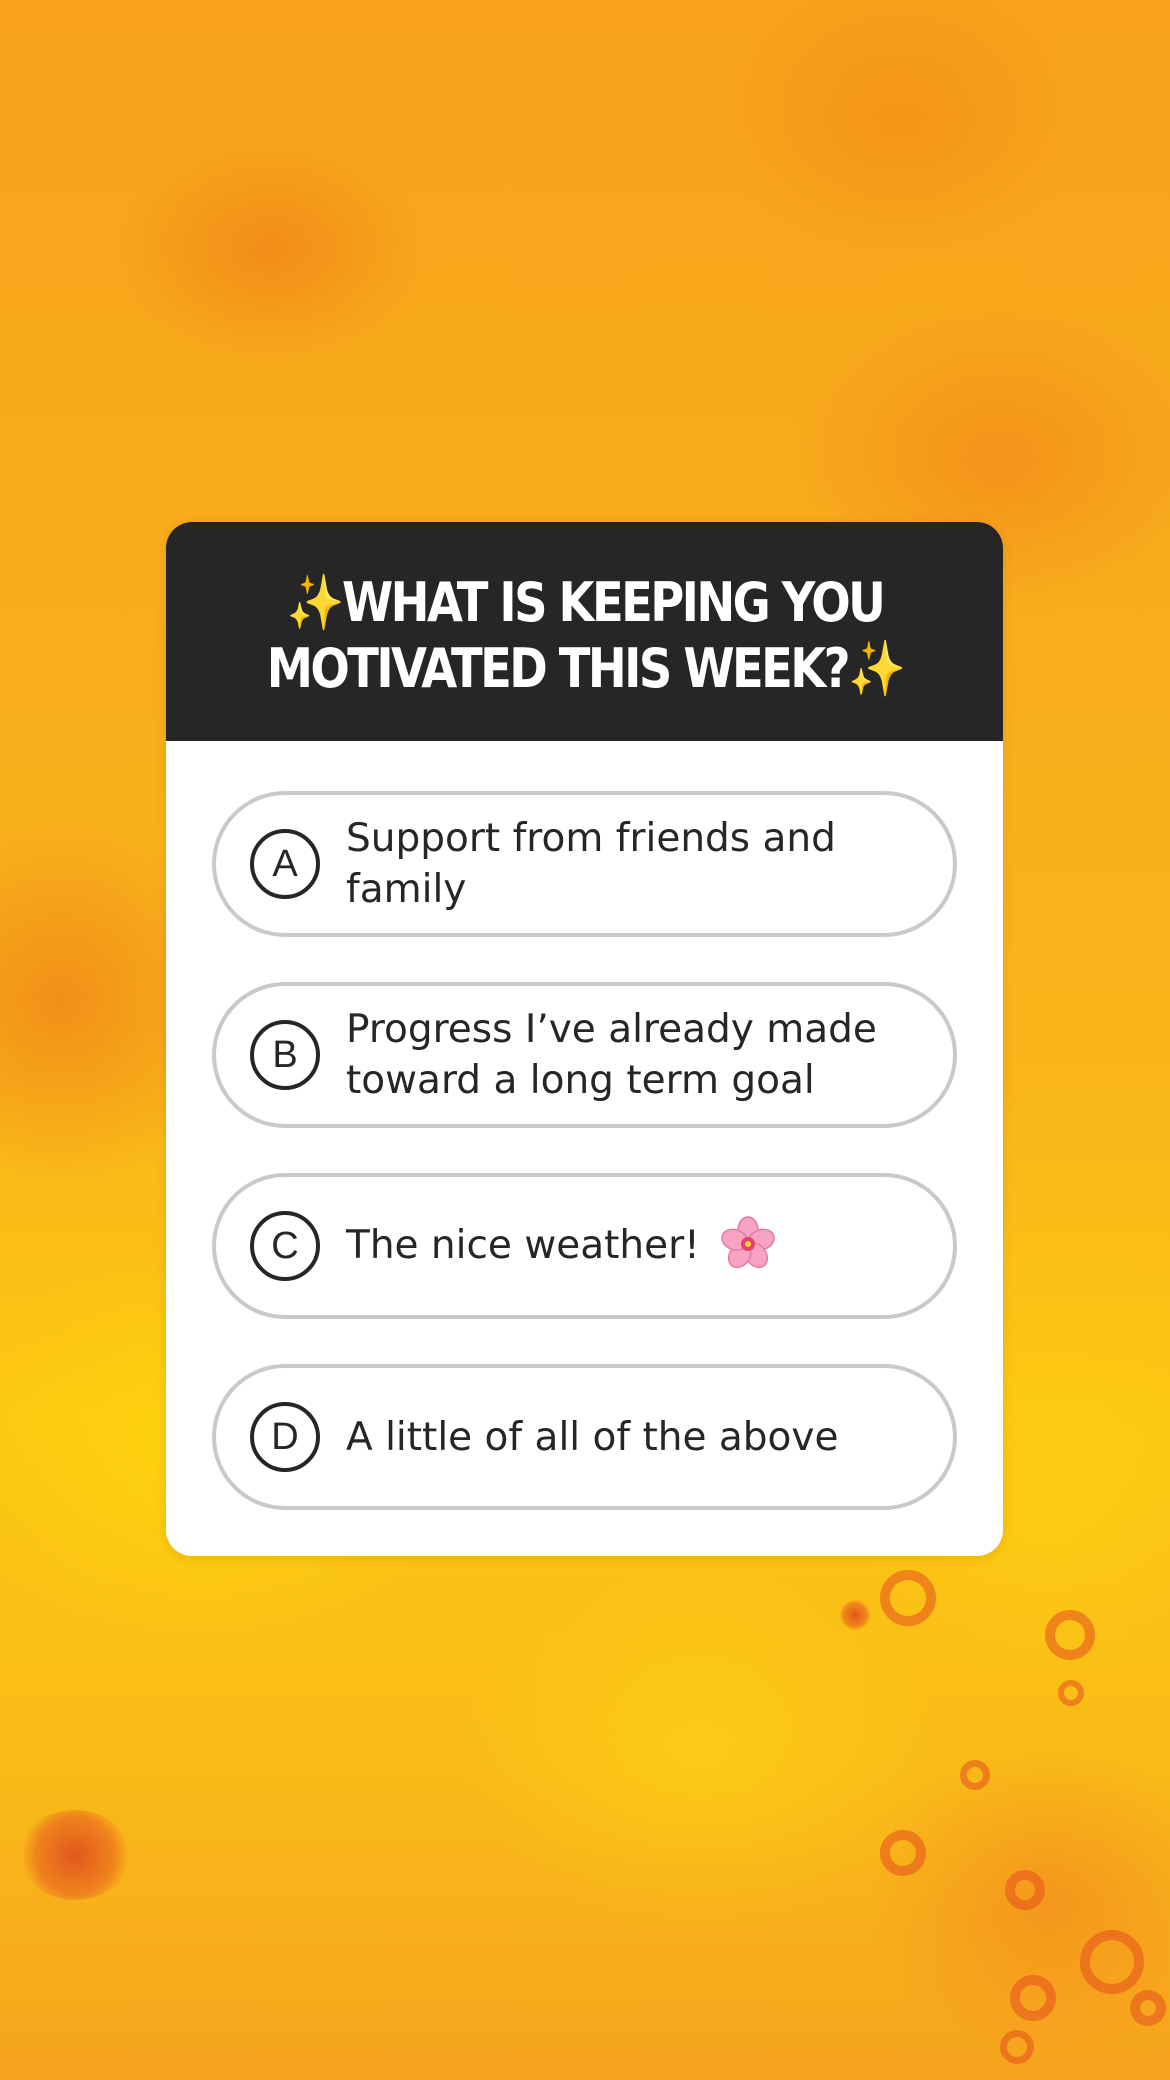 This screenshot has height=2080, width=1170. What do you see at coordinates (591, 864) in the screenshot?
I see `option-label: Support from friends and family` at bounding box center [591, 864].